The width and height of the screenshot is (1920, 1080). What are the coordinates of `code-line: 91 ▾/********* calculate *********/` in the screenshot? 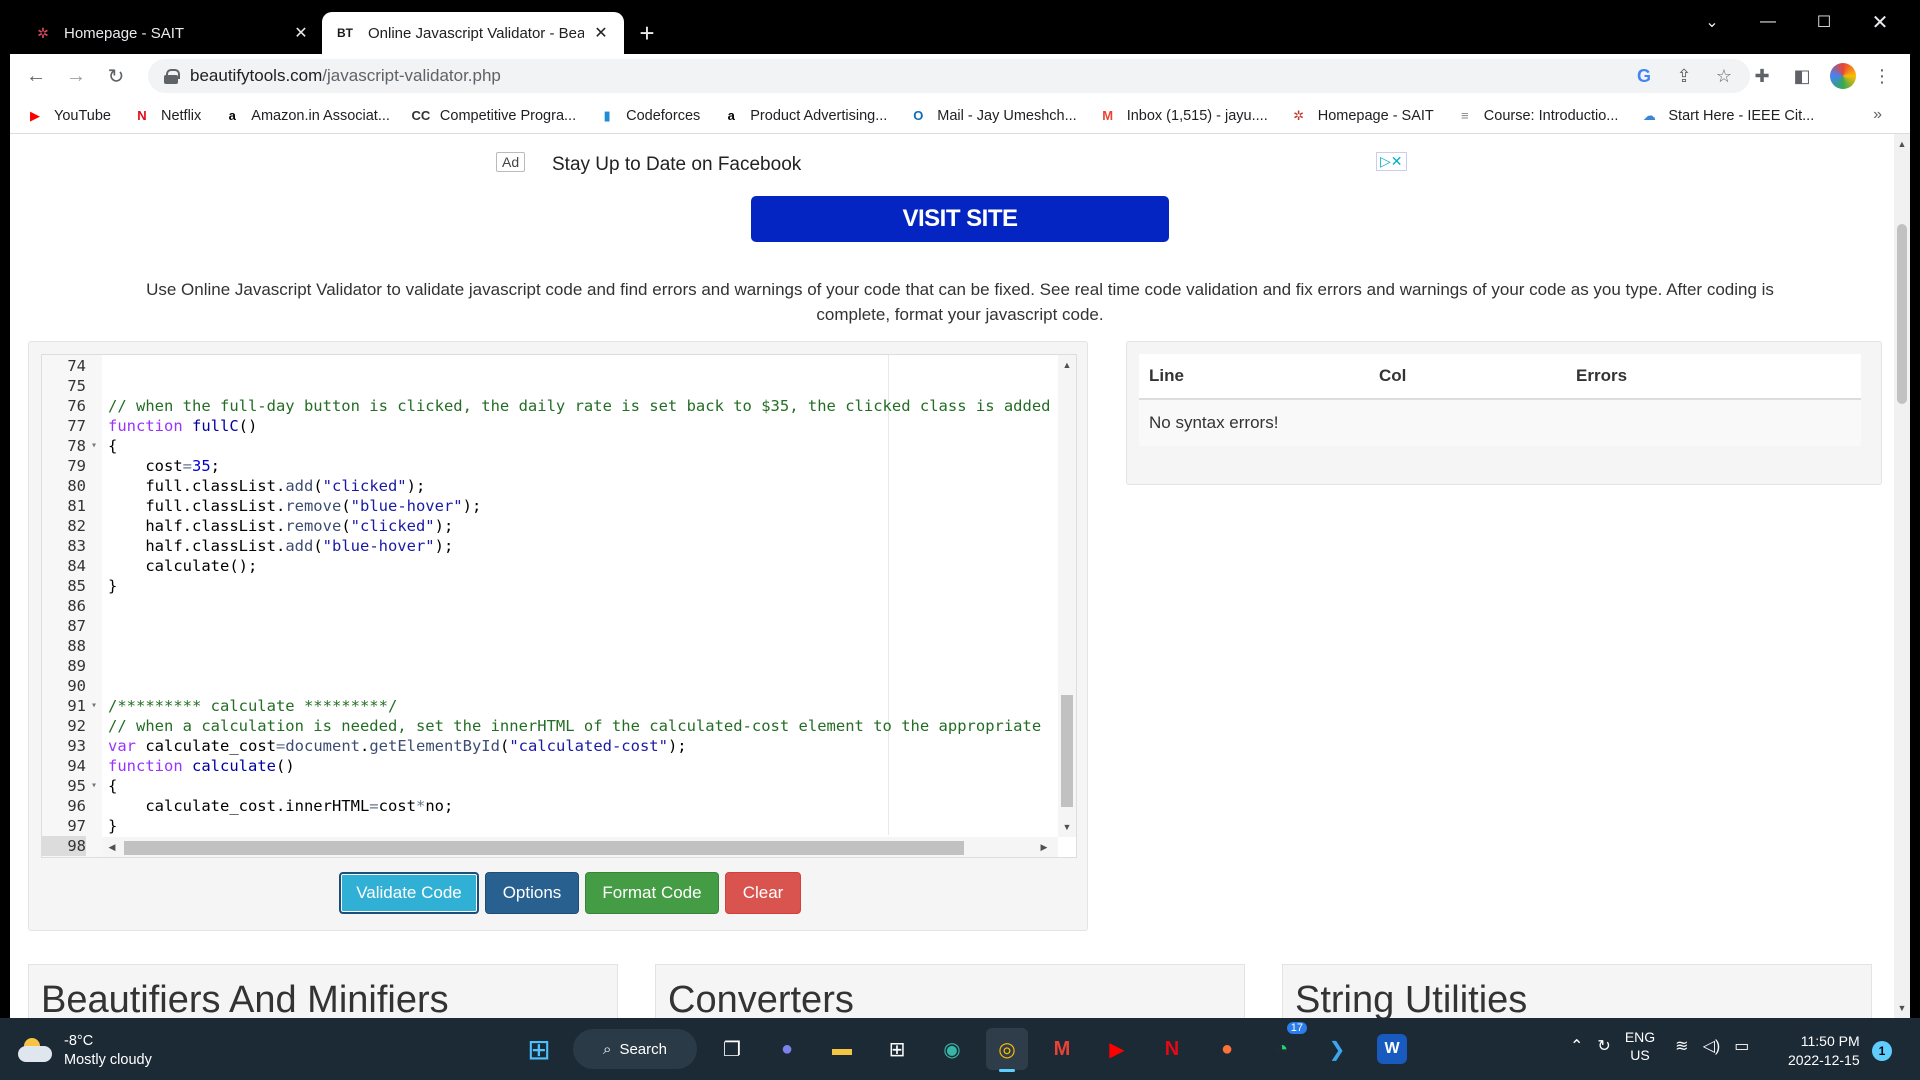 It's located at (550, 706).